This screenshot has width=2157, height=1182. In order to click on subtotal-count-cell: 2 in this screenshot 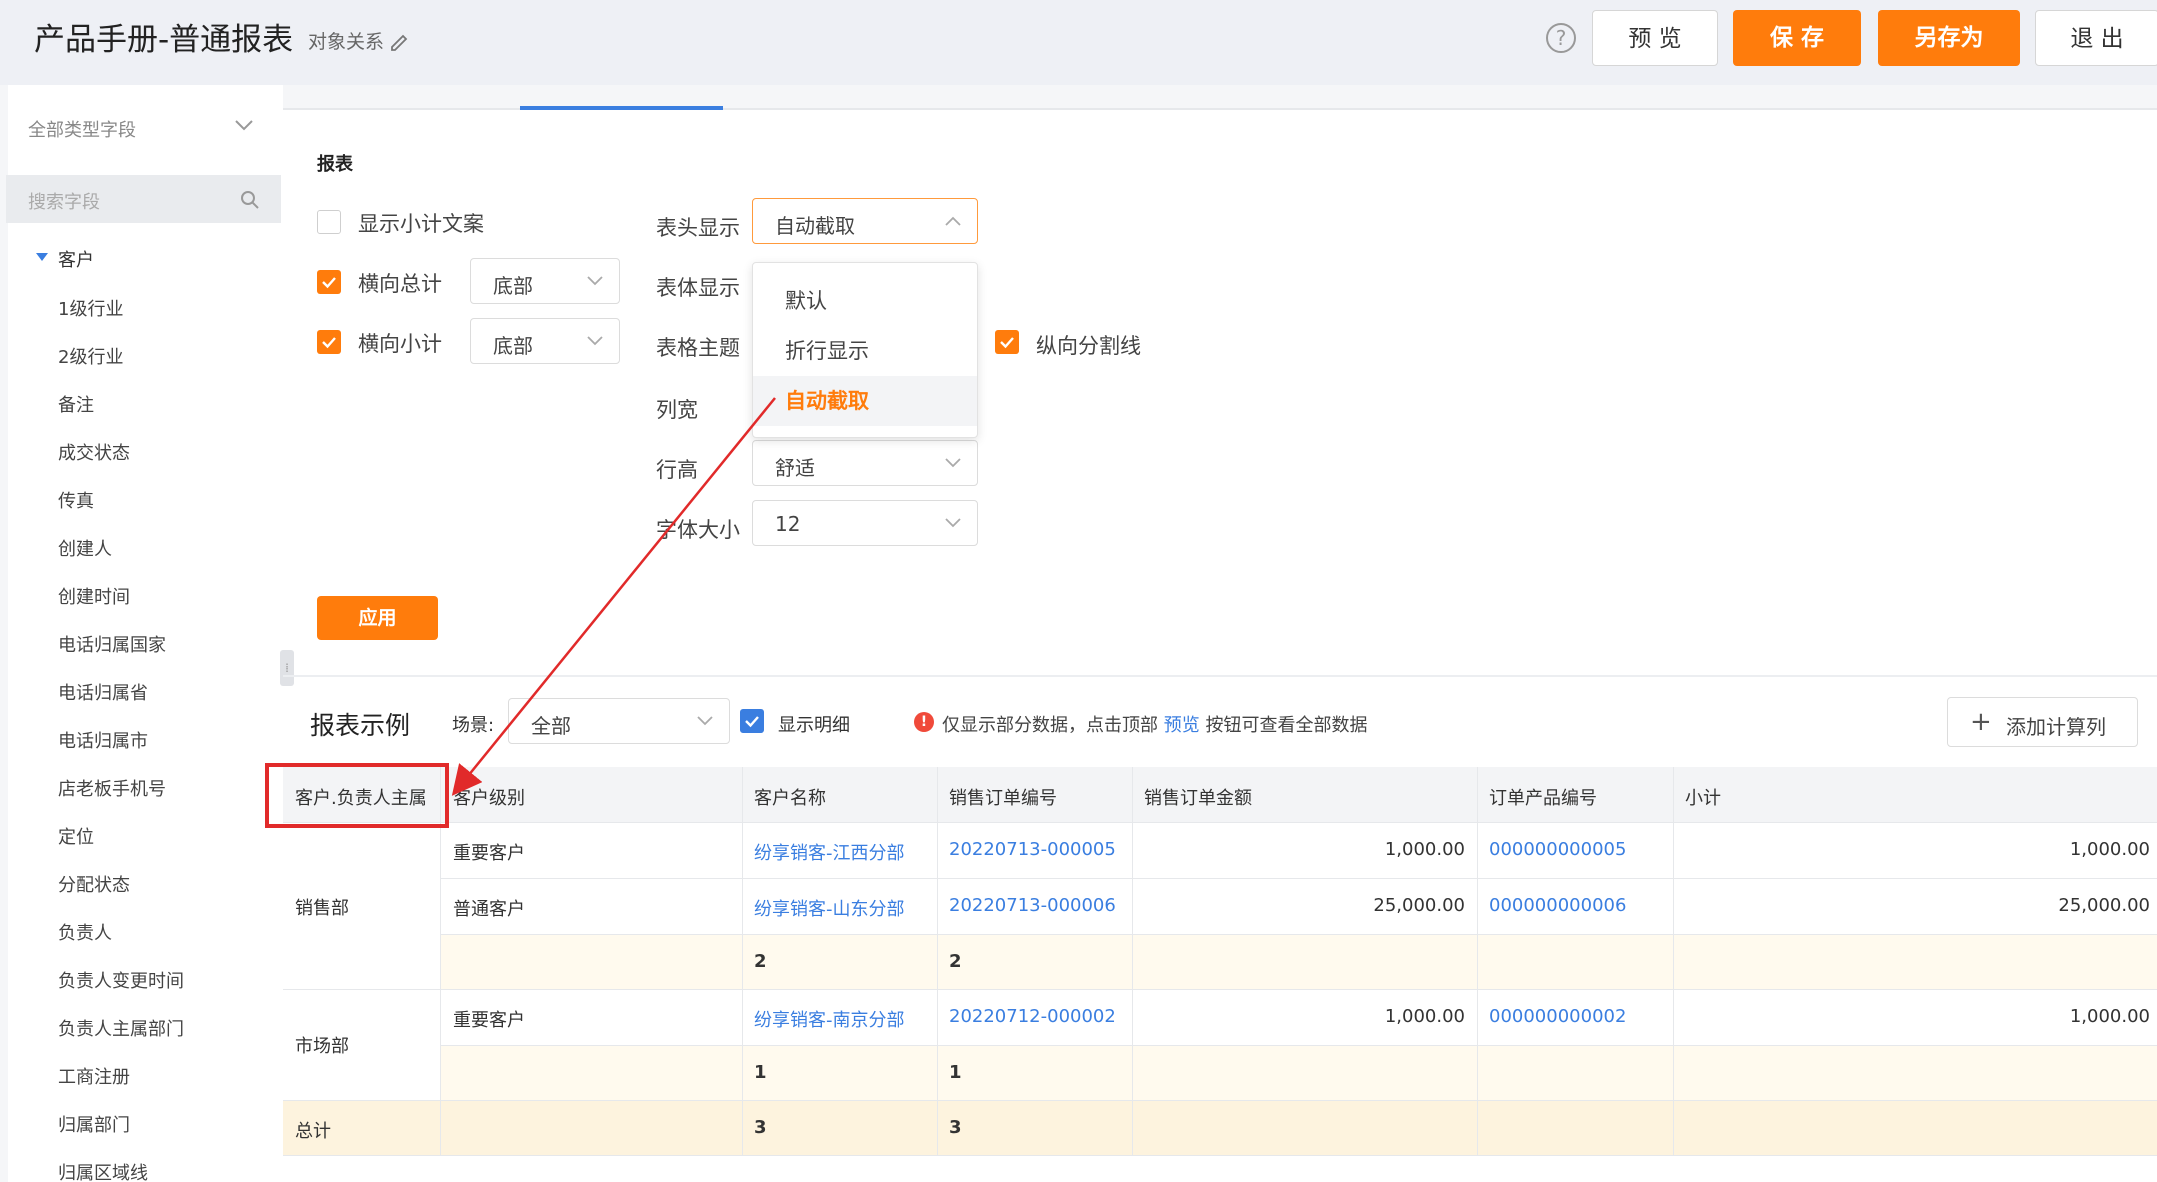, I will do `click(955, 961)`.